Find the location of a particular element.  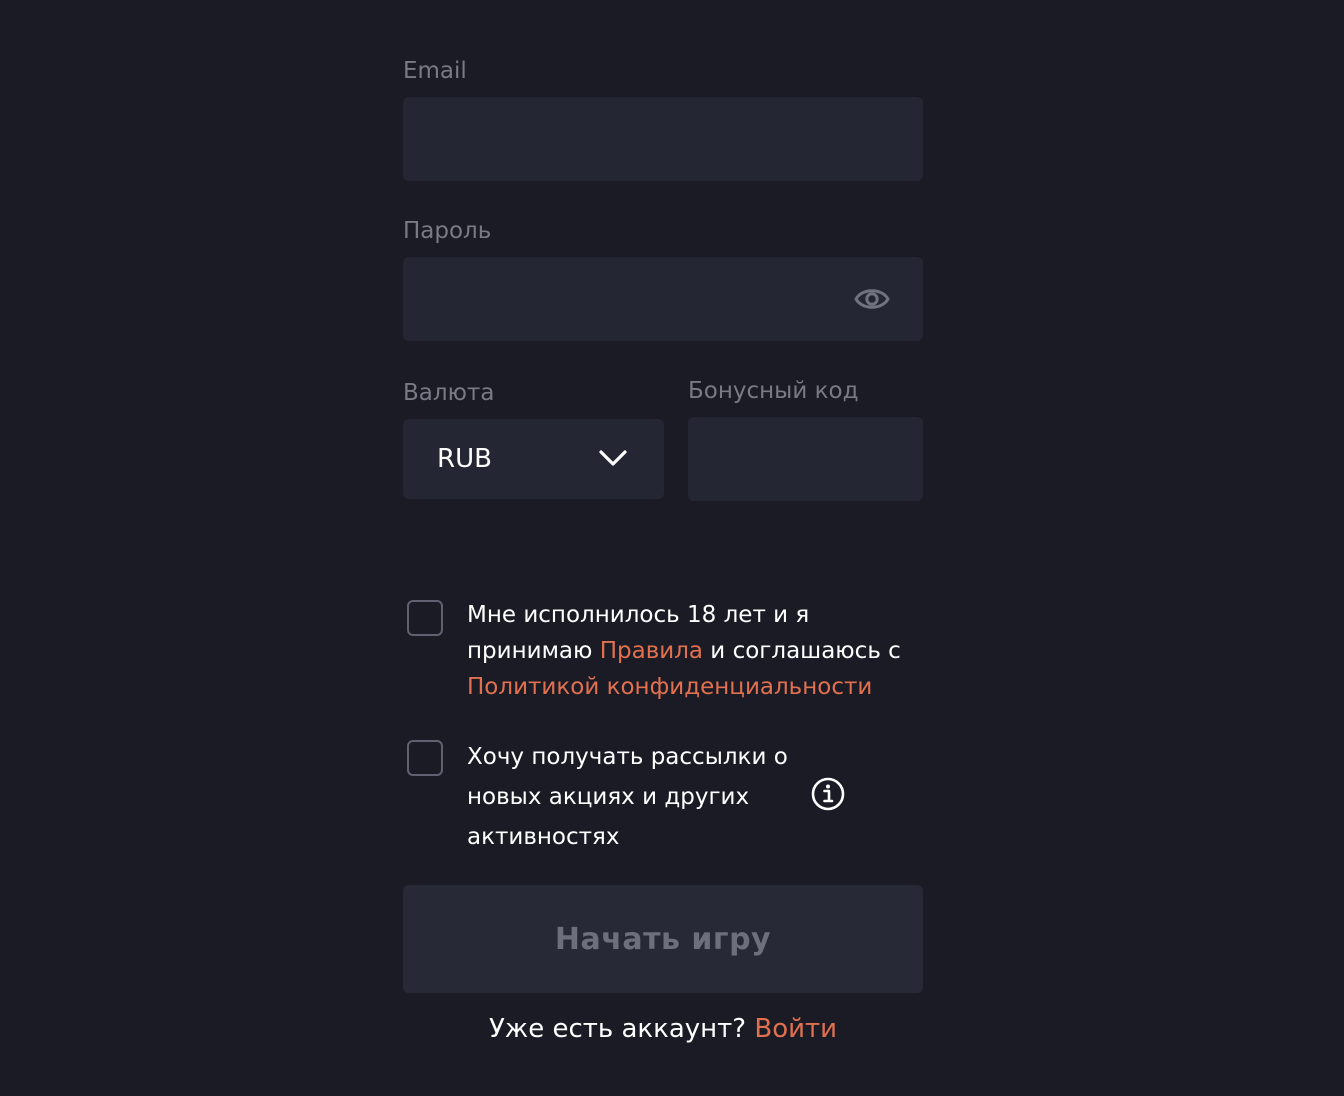

password-field is located at coordinates (663, 299).